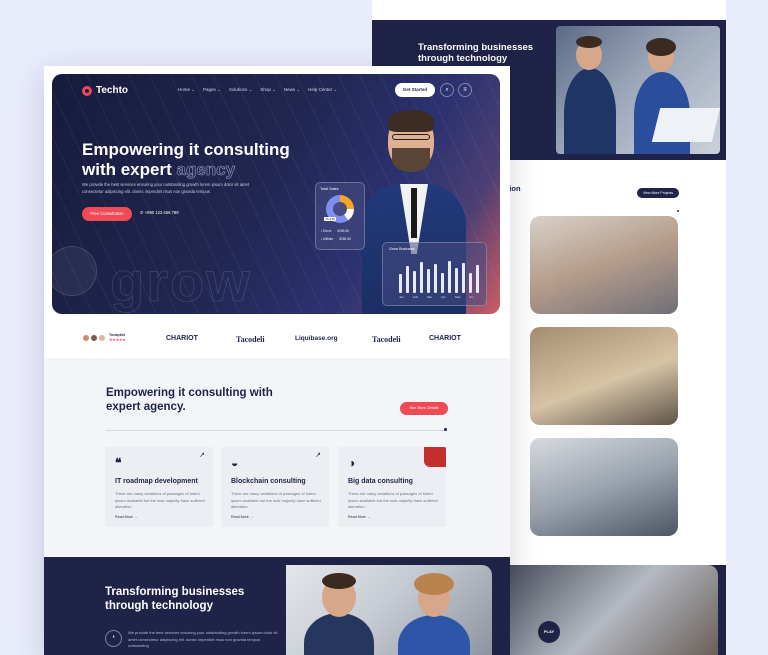  Describe the element at coordinates (330, 219) in the screenshot. I see `sales-badge: 25,448` at that location.